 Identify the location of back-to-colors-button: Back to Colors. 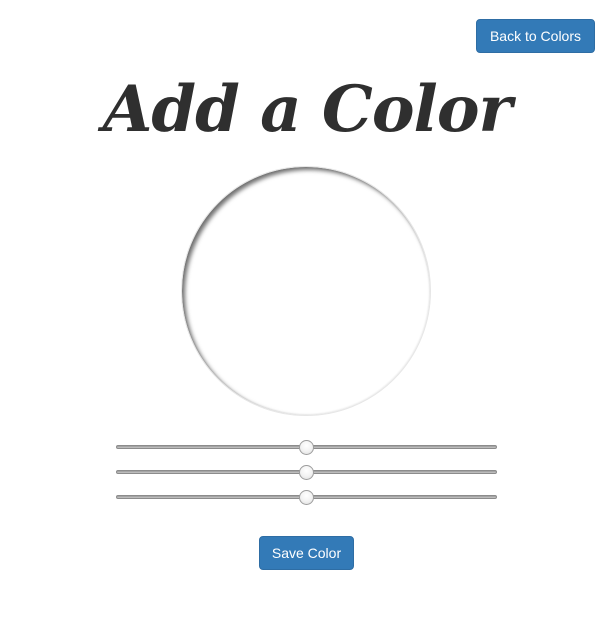
(535, 36).